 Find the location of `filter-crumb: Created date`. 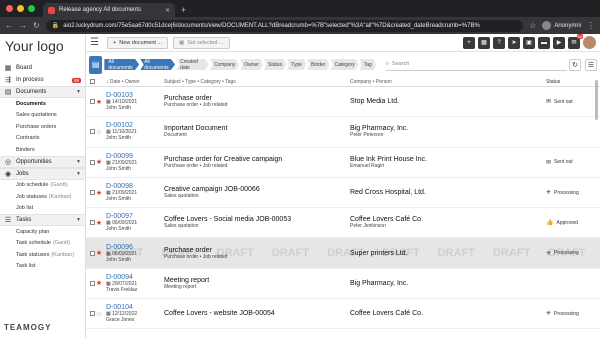

filter-crumb: Created date is located at coordinates (192, 64).